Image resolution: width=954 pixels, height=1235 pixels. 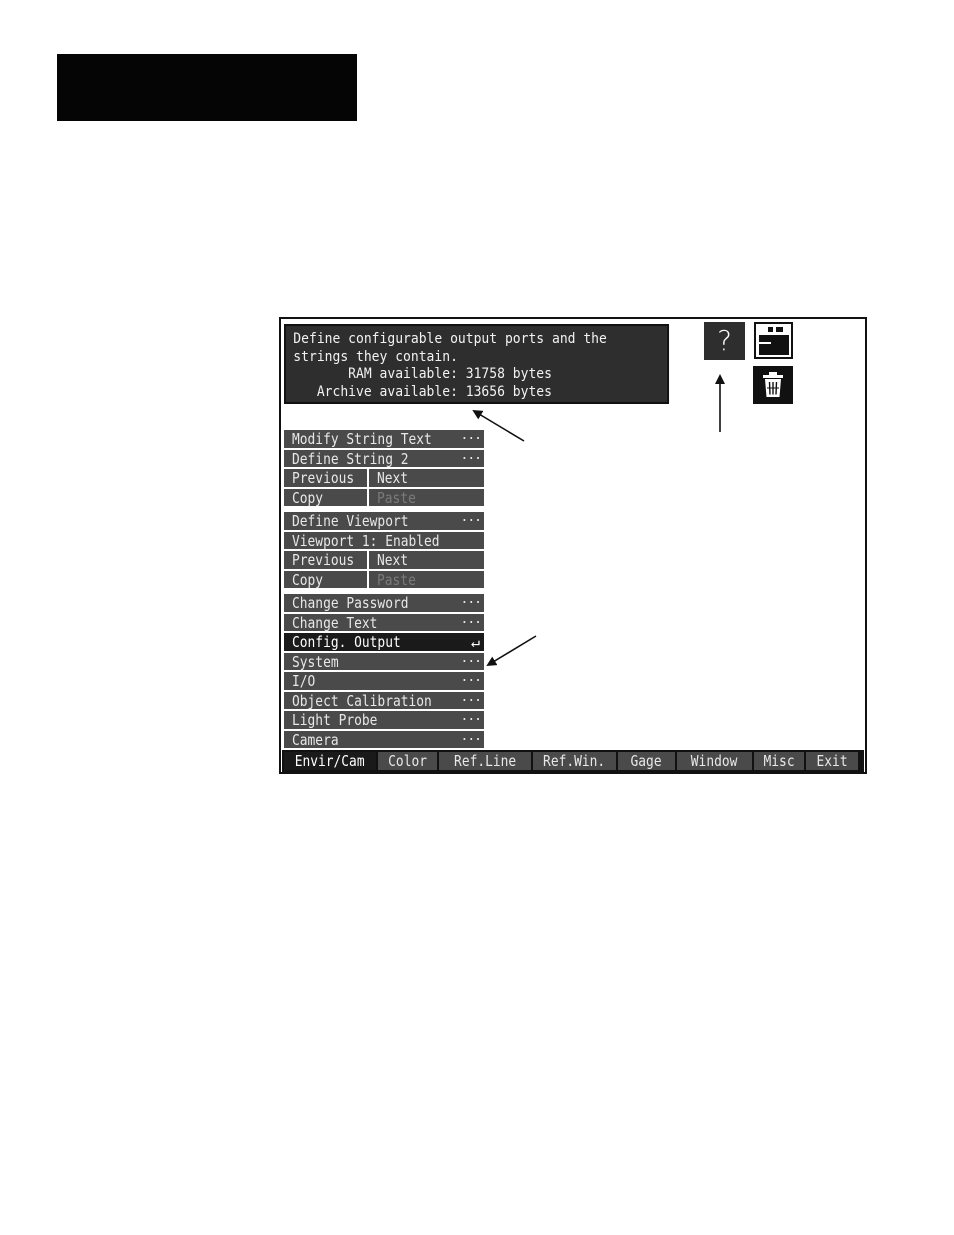 What do you see at coordinates (422, 374) in the screenshot?
I see `message-line-3: RAM available: 31758 bytes` at bounding box center [422, 374].